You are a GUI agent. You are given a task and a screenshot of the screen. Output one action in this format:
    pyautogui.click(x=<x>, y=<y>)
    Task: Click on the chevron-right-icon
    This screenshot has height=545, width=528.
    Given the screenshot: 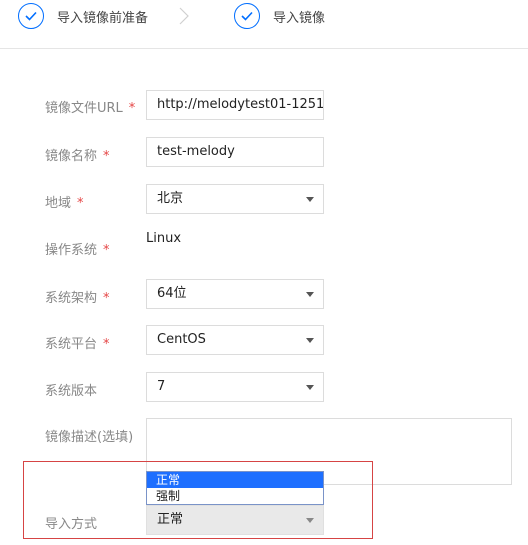 What is the action you would take?
    pyautogui.click(x=184, y=16)
    